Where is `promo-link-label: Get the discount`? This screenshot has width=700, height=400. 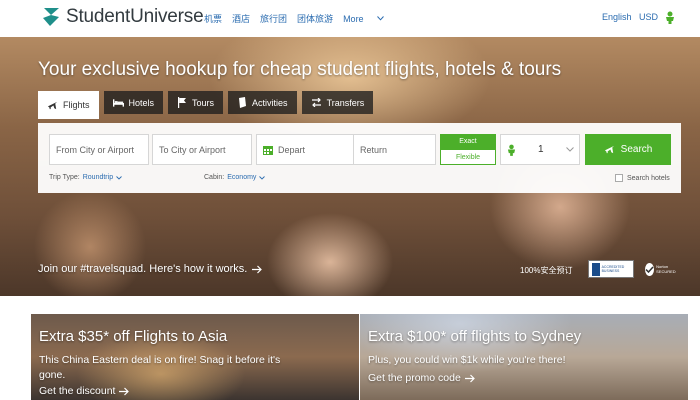 promo-link-label: Get the discount is located at coordinates (77, 391).